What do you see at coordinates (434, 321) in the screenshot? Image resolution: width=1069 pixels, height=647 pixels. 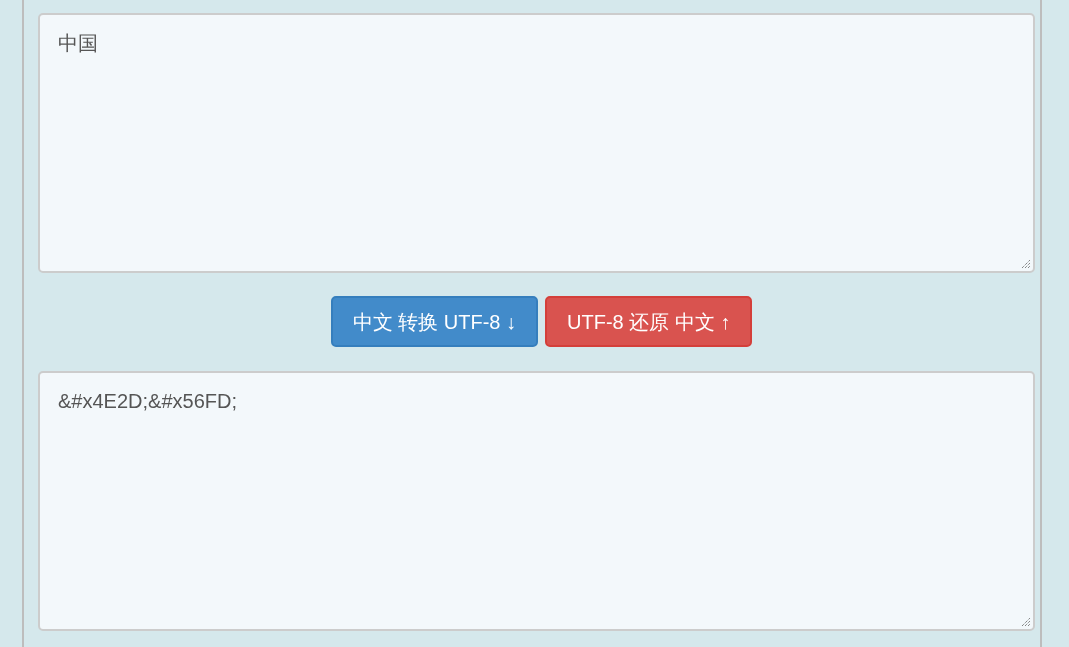 I see `convert-button: 中文 转换 UTF-8 ↓` at bounding box center [434, 321].